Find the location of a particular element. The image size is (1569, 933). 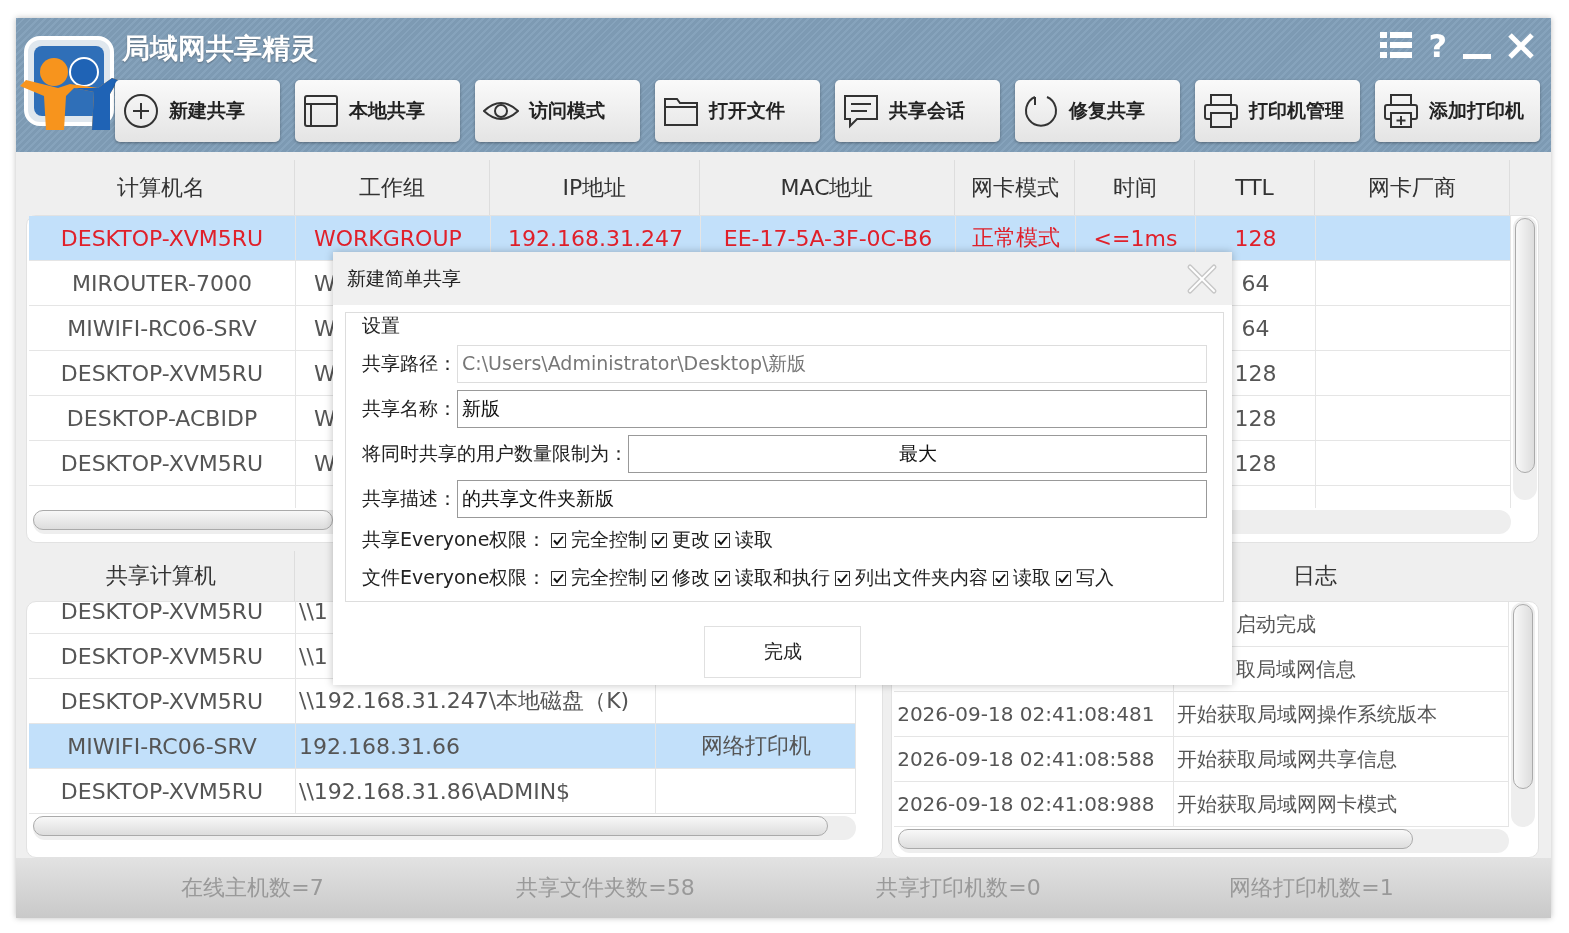

checkbox-label: 写入 is located at coordinates (1095, 577).